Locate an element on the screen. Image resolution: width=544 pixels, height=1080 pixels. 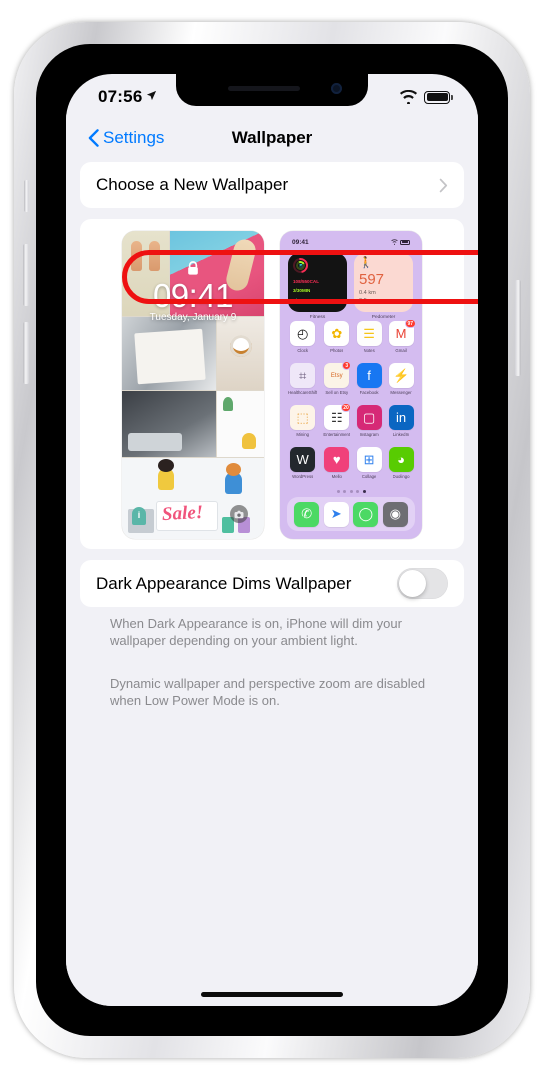
home-preview-status-right is located at coordinates (400, 242).